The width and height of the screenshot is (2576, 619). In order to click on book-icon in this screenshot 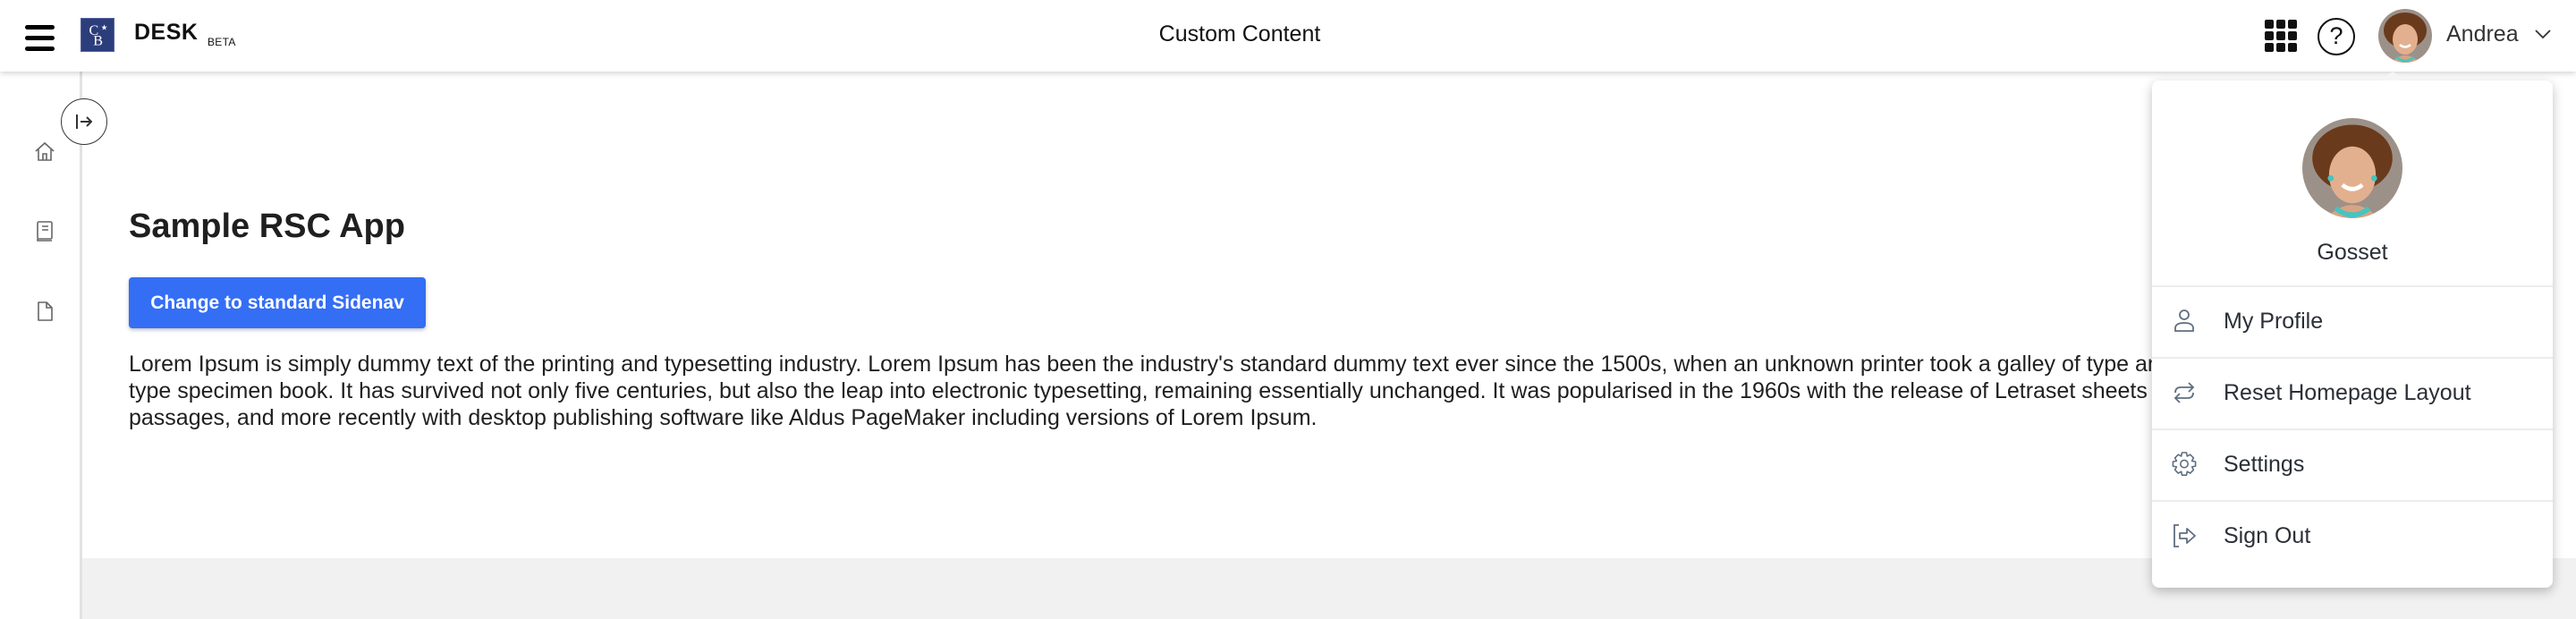, I will do `click(44, 230)`.